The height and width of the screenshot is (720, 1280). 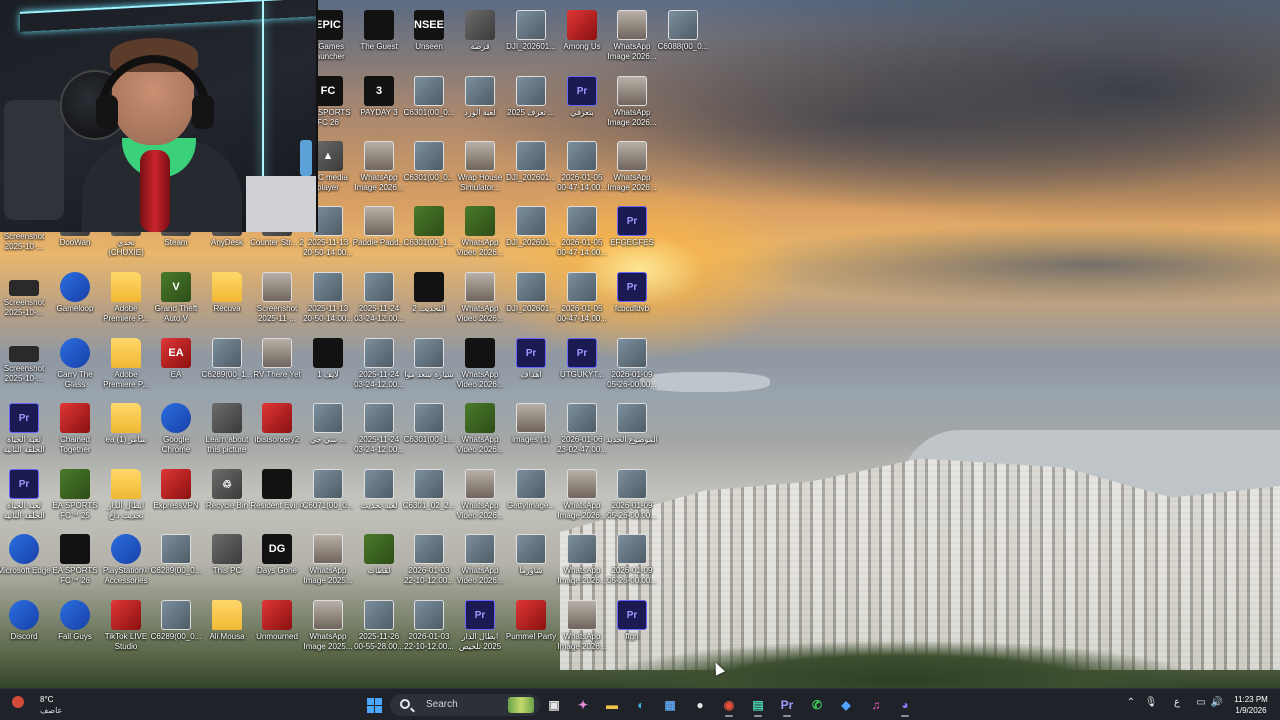 I want to click on taskbar-clock: 11:23 PM 1/9/2026, so click(x=1251, y=705).